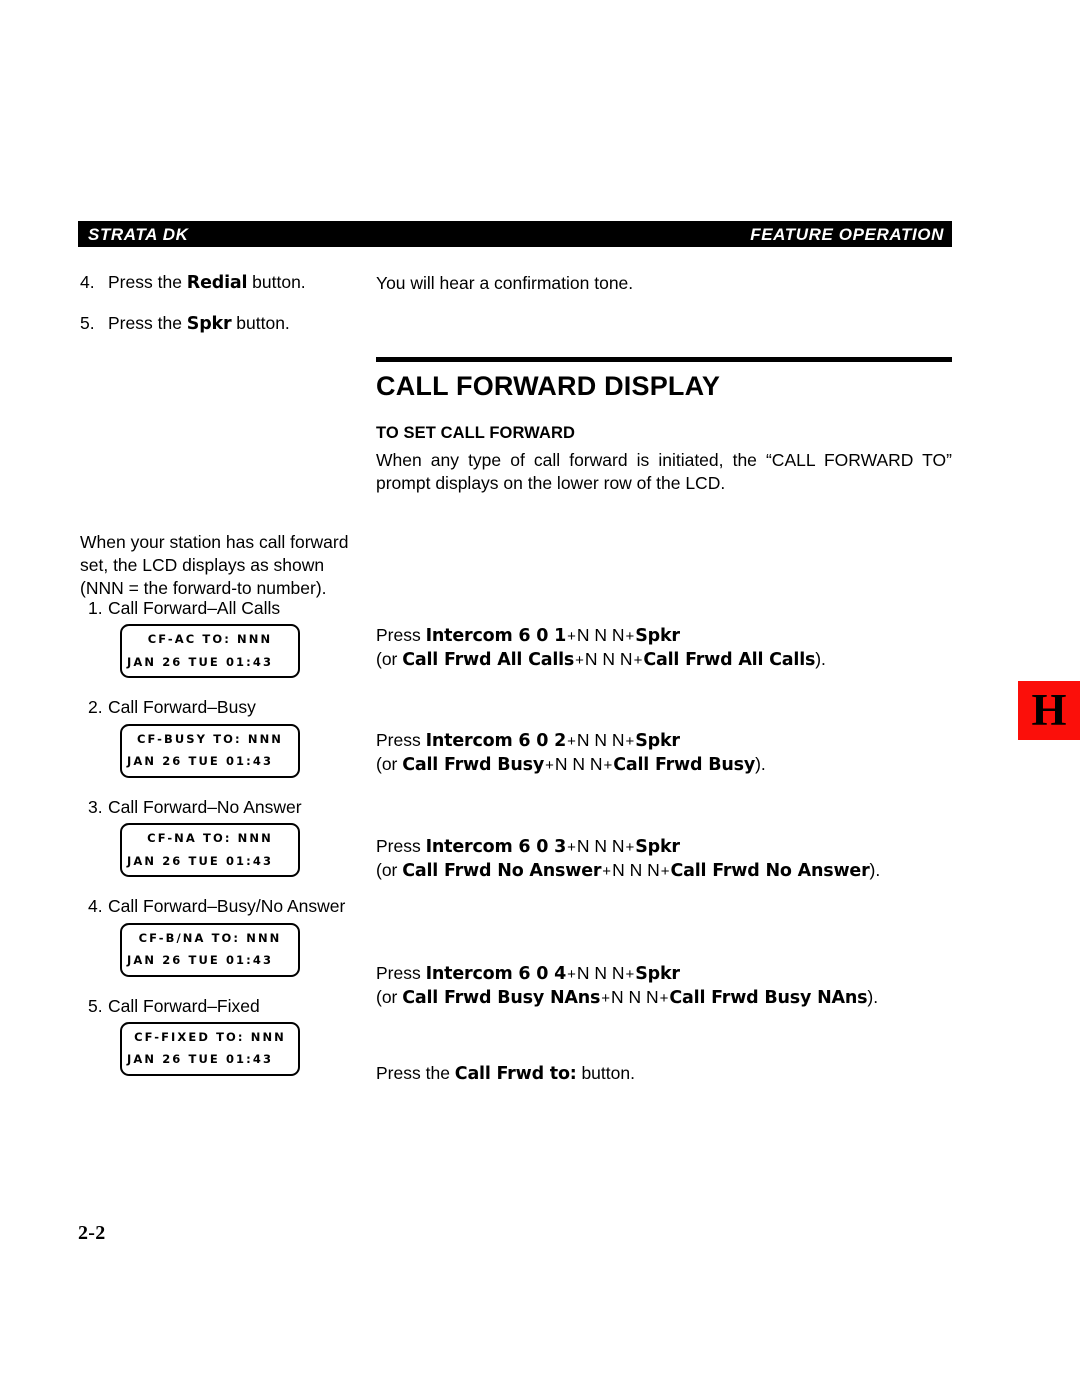  What do you see at coordinates (95, 707) in the screenshot?
I see `cf-number: 2.` at bounding box center [95, 707].